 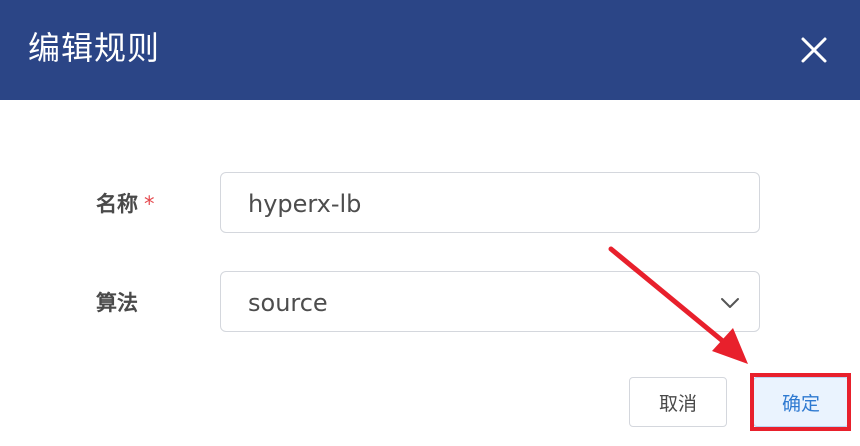 What do you see at coordinates (801, 402) in the screenshot?
I see `confirm-button: 确定` at bounding box center [801, 402].